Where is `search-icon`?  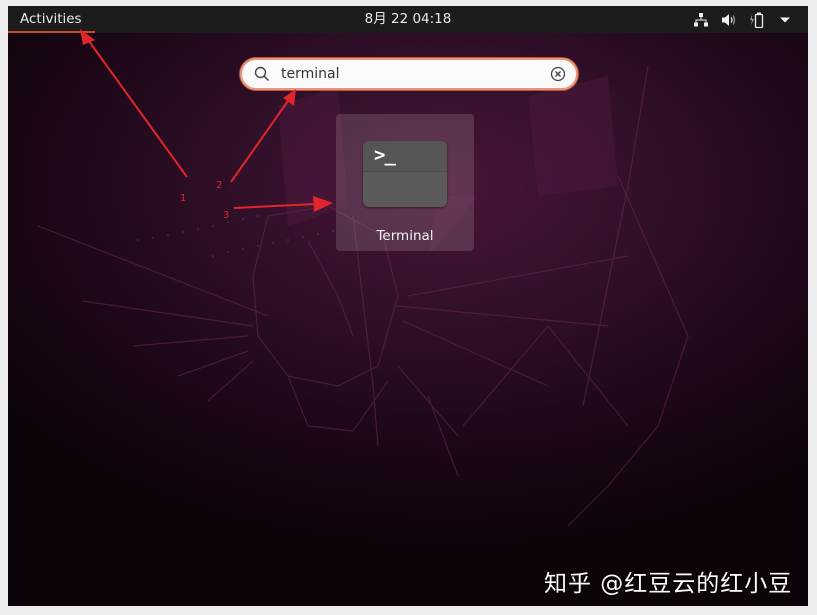
search-icon is located at coordinates (262, 74).